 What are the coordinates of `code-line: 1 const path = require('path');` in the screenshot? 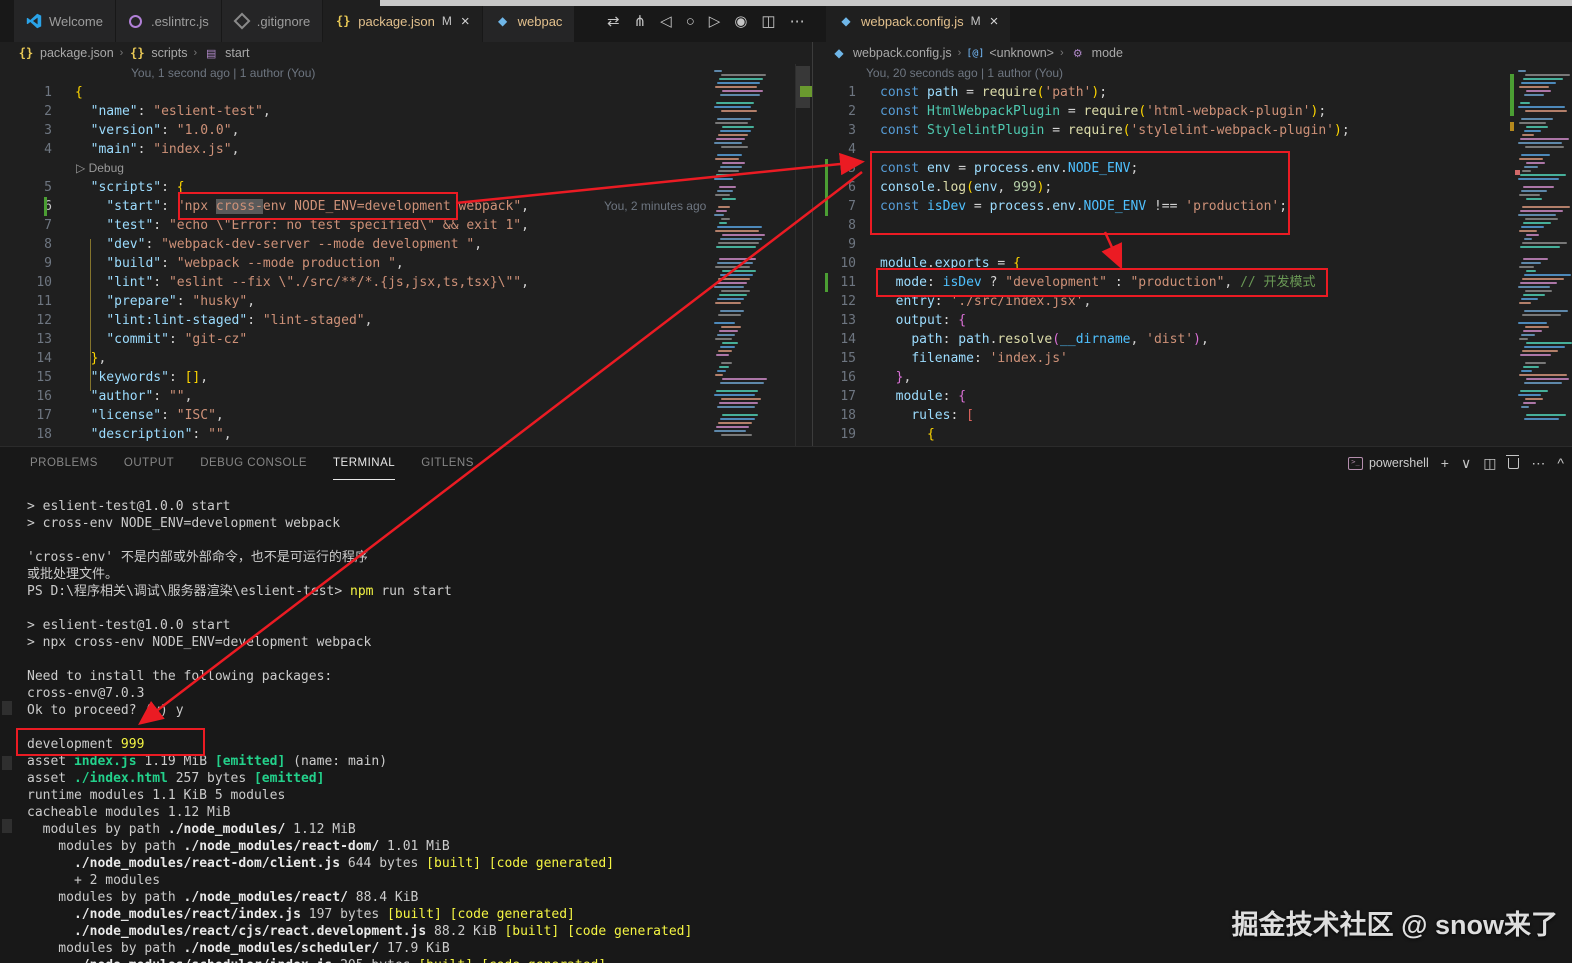 It's located at (1192, 92).